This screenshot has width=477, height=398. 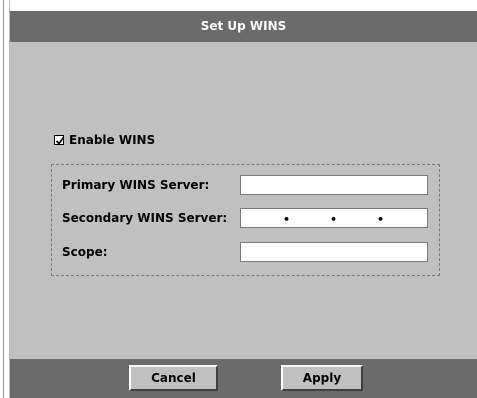 What do you see at coordinates (3, 199) in the screenshot?
I see `window-edge` at bounding box center [3, 199].